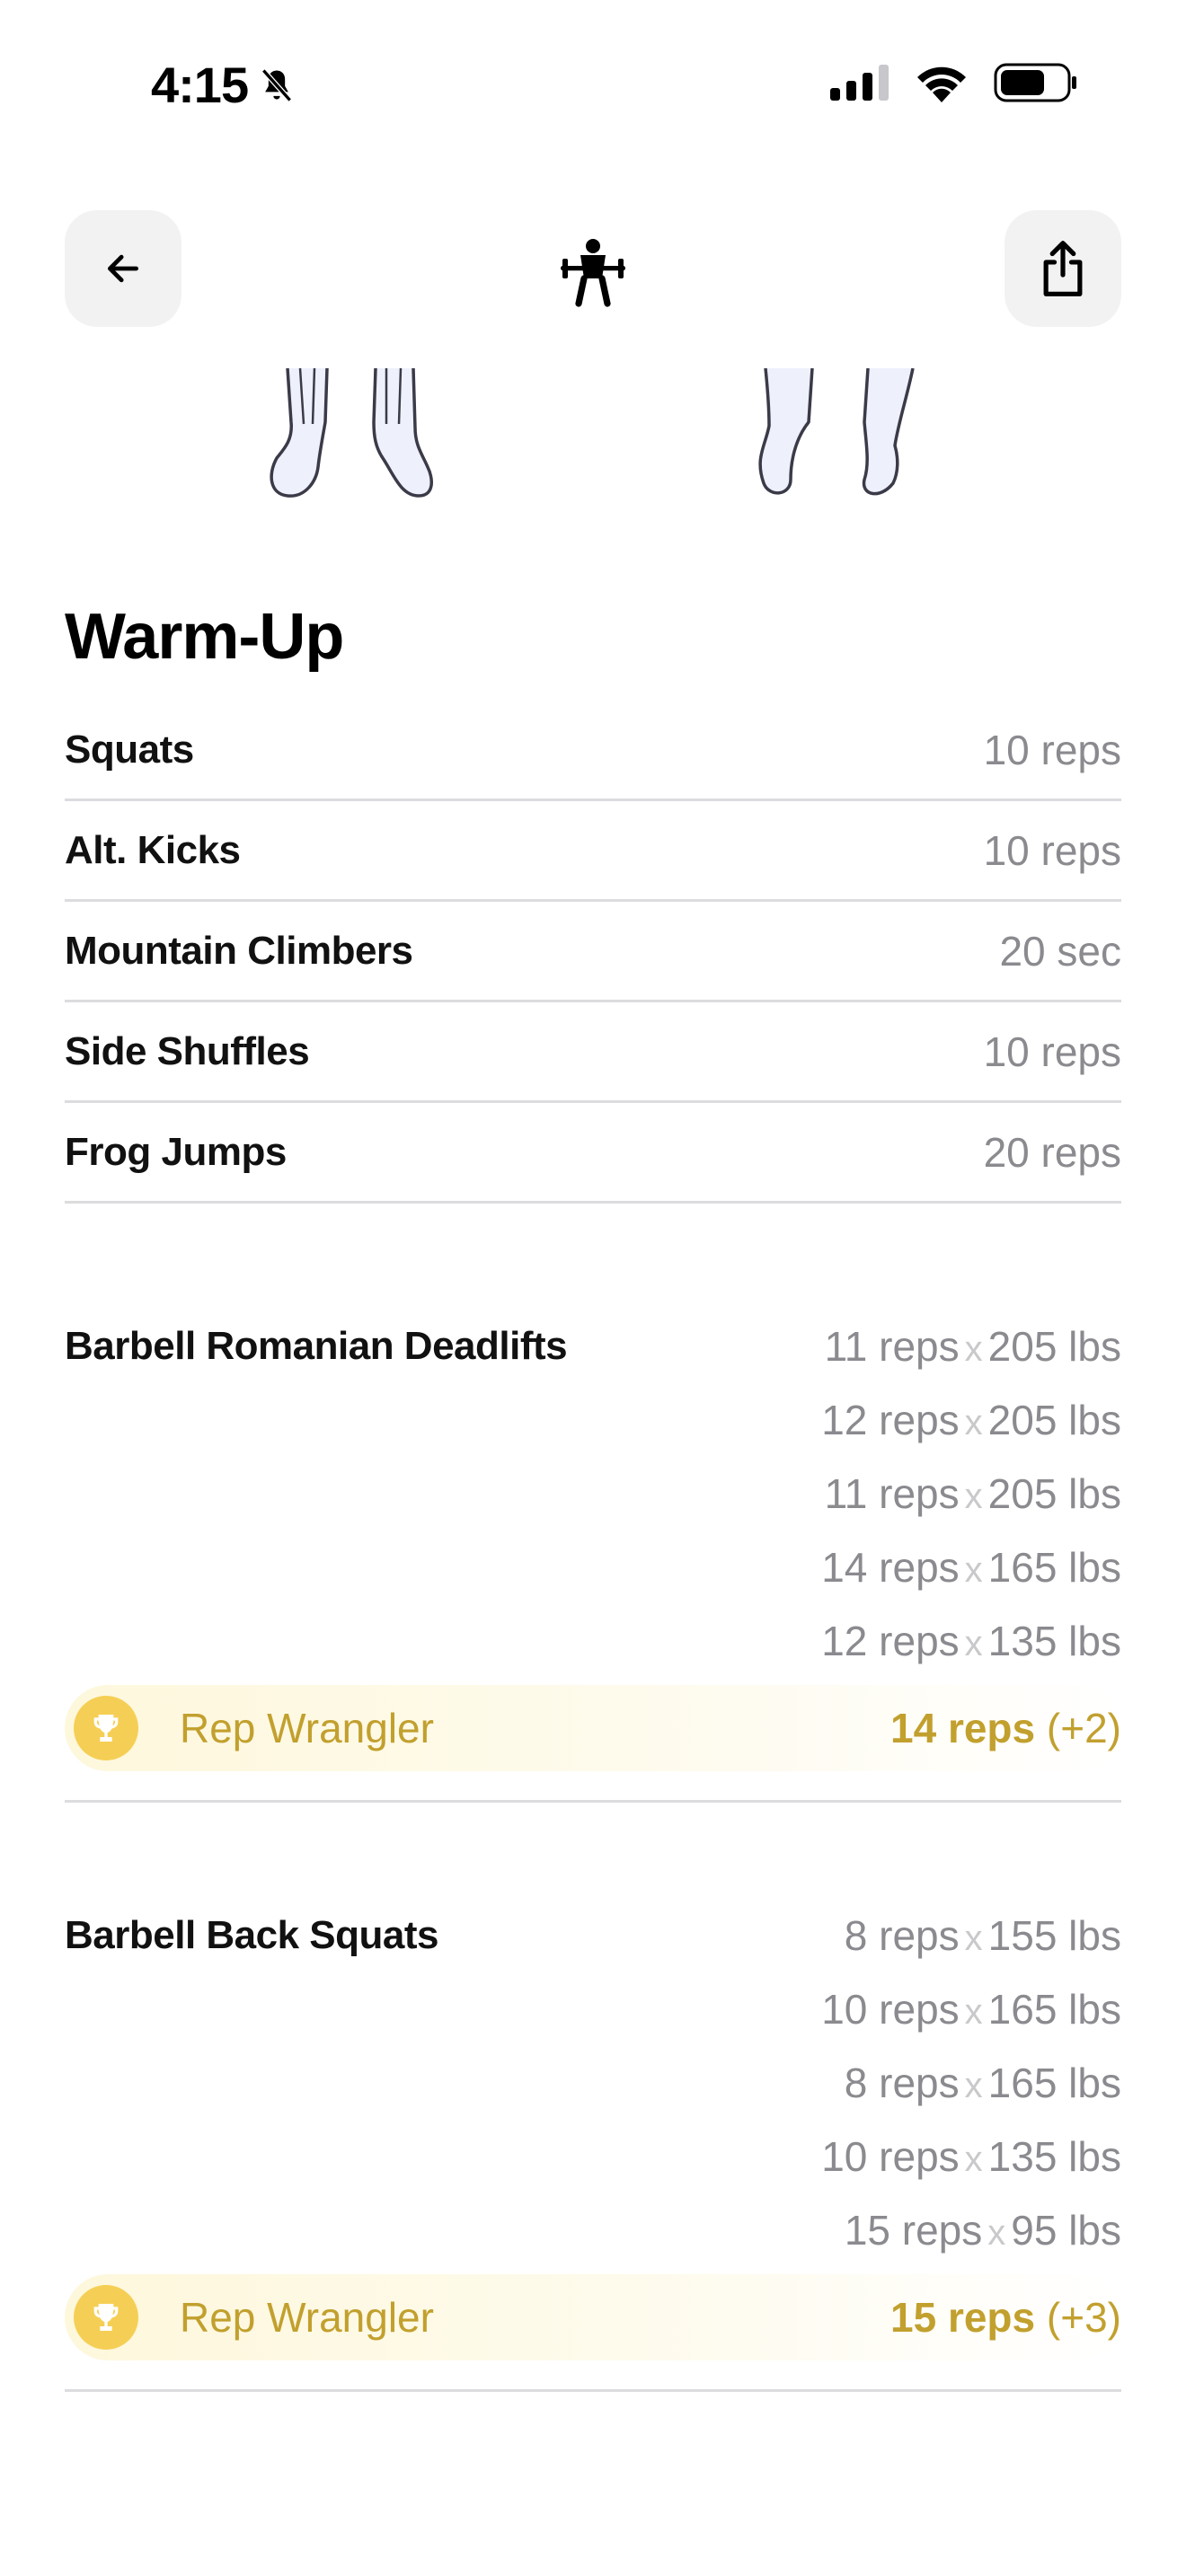 The height and width of the screenshot is (2576, 1186). I want to click on warmup-exercise-value: 20 sec, so click(1060, 951).